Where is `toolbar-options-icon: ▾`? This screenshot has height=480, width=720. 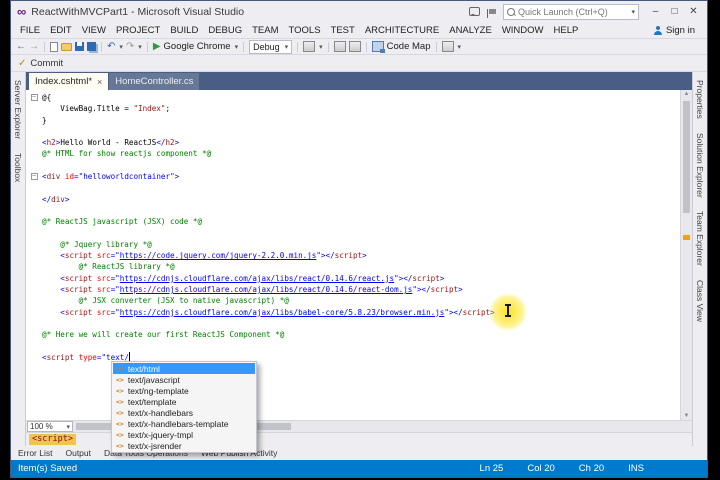
toolbar-options-icon: ▾ is located at coordinates (460, 47).